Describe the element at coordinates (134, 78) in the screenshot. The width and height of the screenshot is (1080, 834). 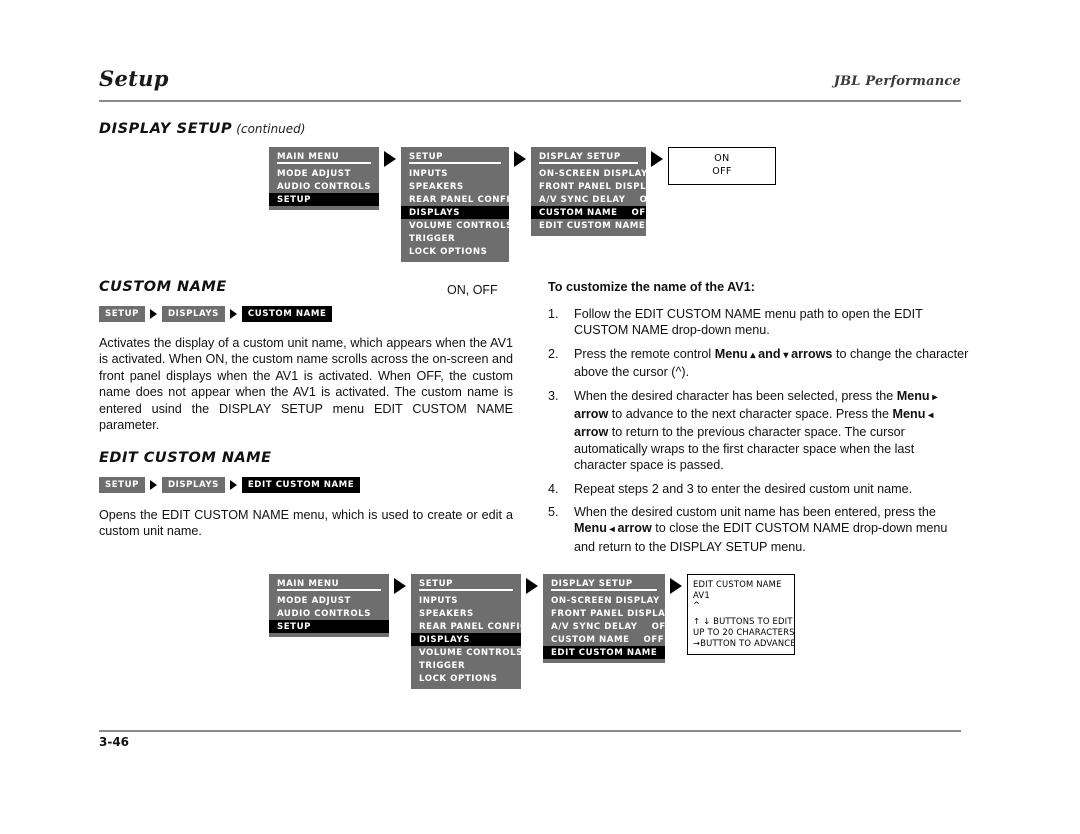
I see `page-title: Setup` at that location.